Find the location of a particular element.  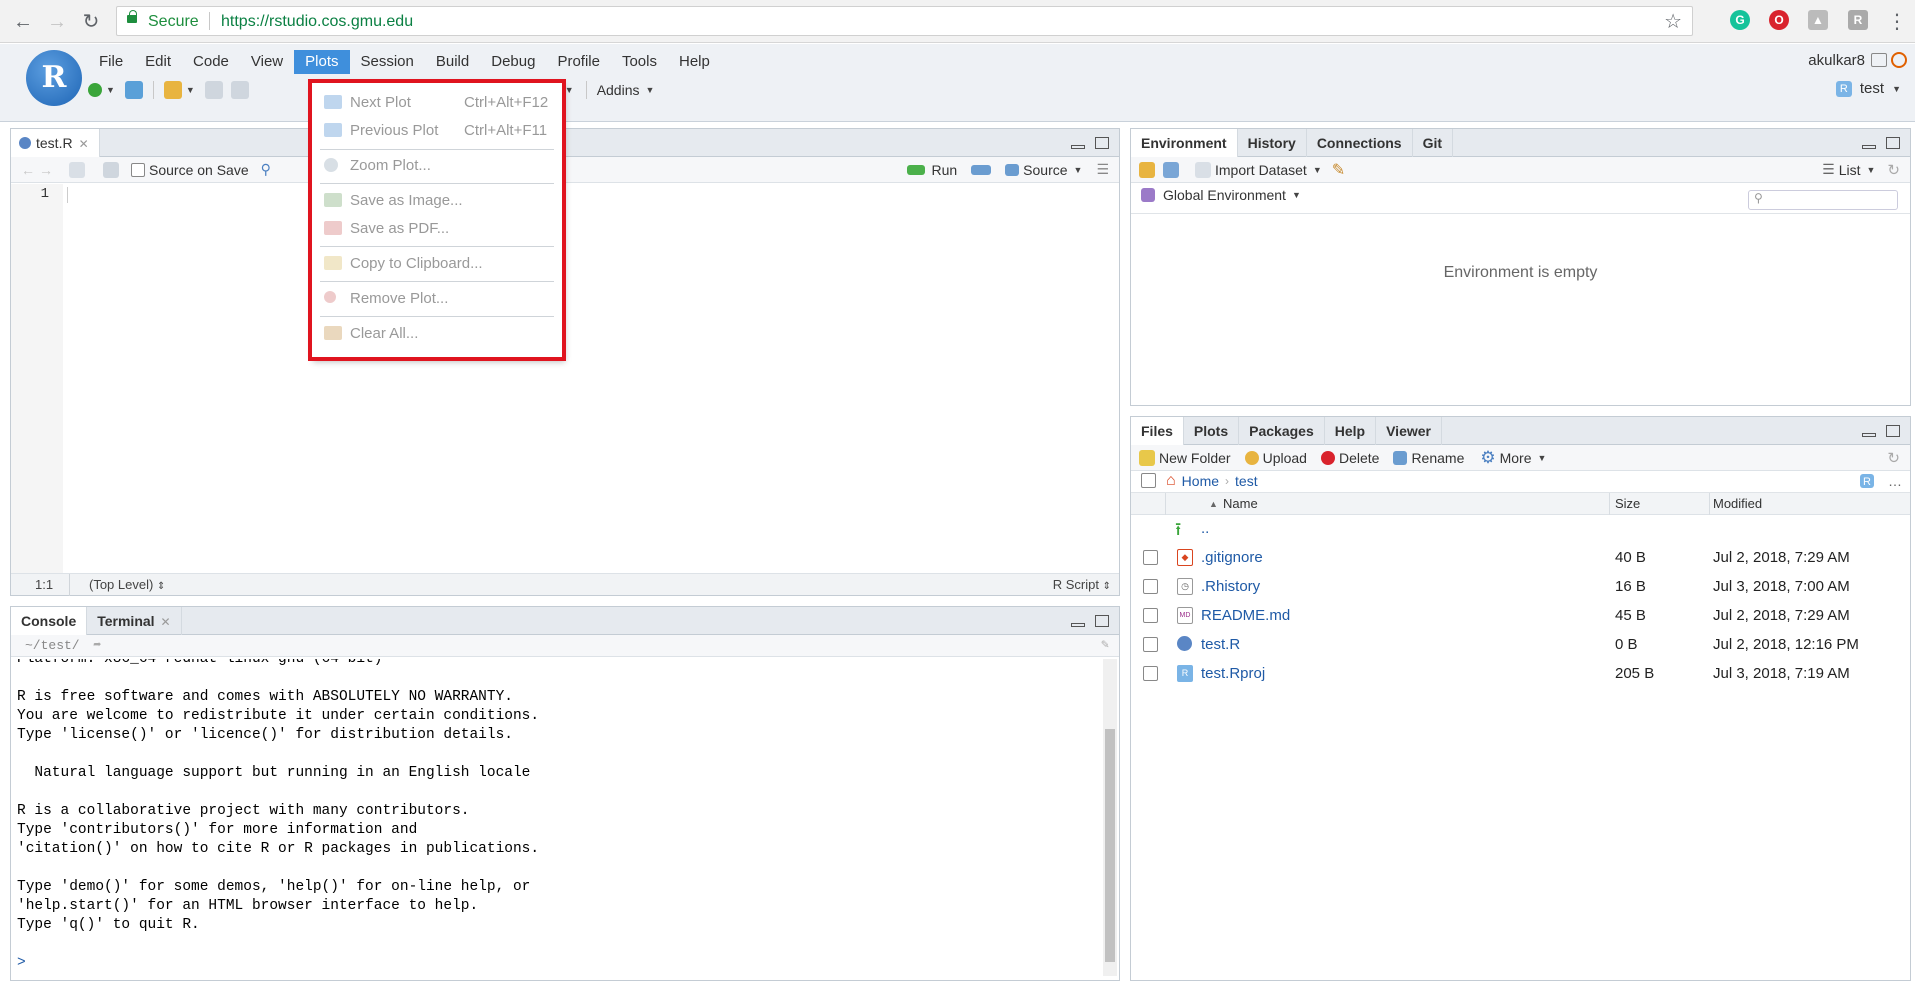

menu-item-next-plot: Next Plot Ctrl+Alt+F12 is located at coordinates (437, 103).